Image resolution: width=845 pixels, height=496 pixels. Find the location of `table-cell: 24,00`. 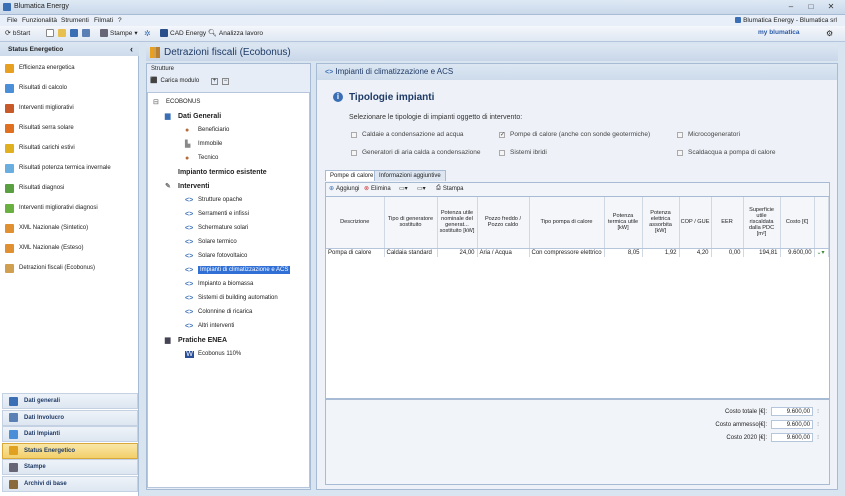

table-cell: 24,00 is located at coordinates (457, 252).